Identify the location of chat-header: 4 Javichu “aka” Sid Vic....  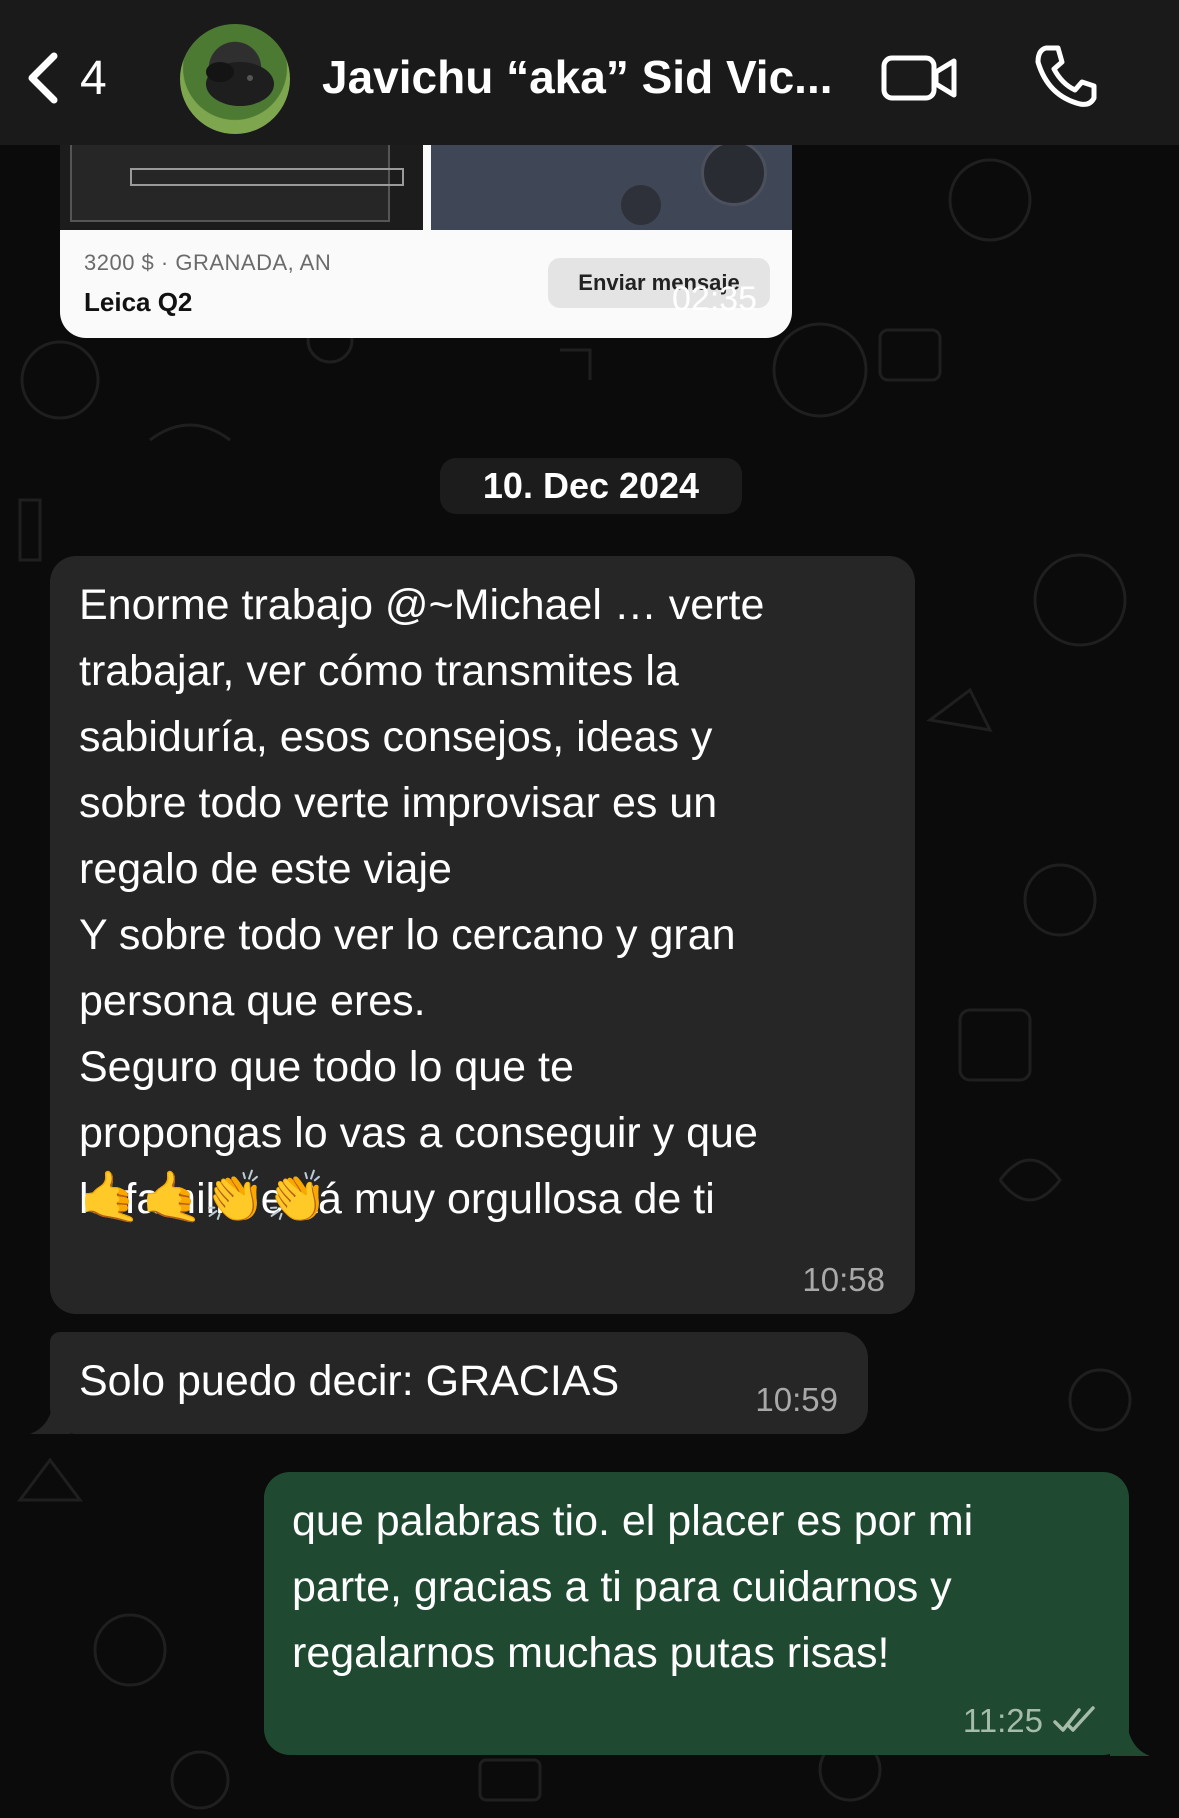
(589, 72).